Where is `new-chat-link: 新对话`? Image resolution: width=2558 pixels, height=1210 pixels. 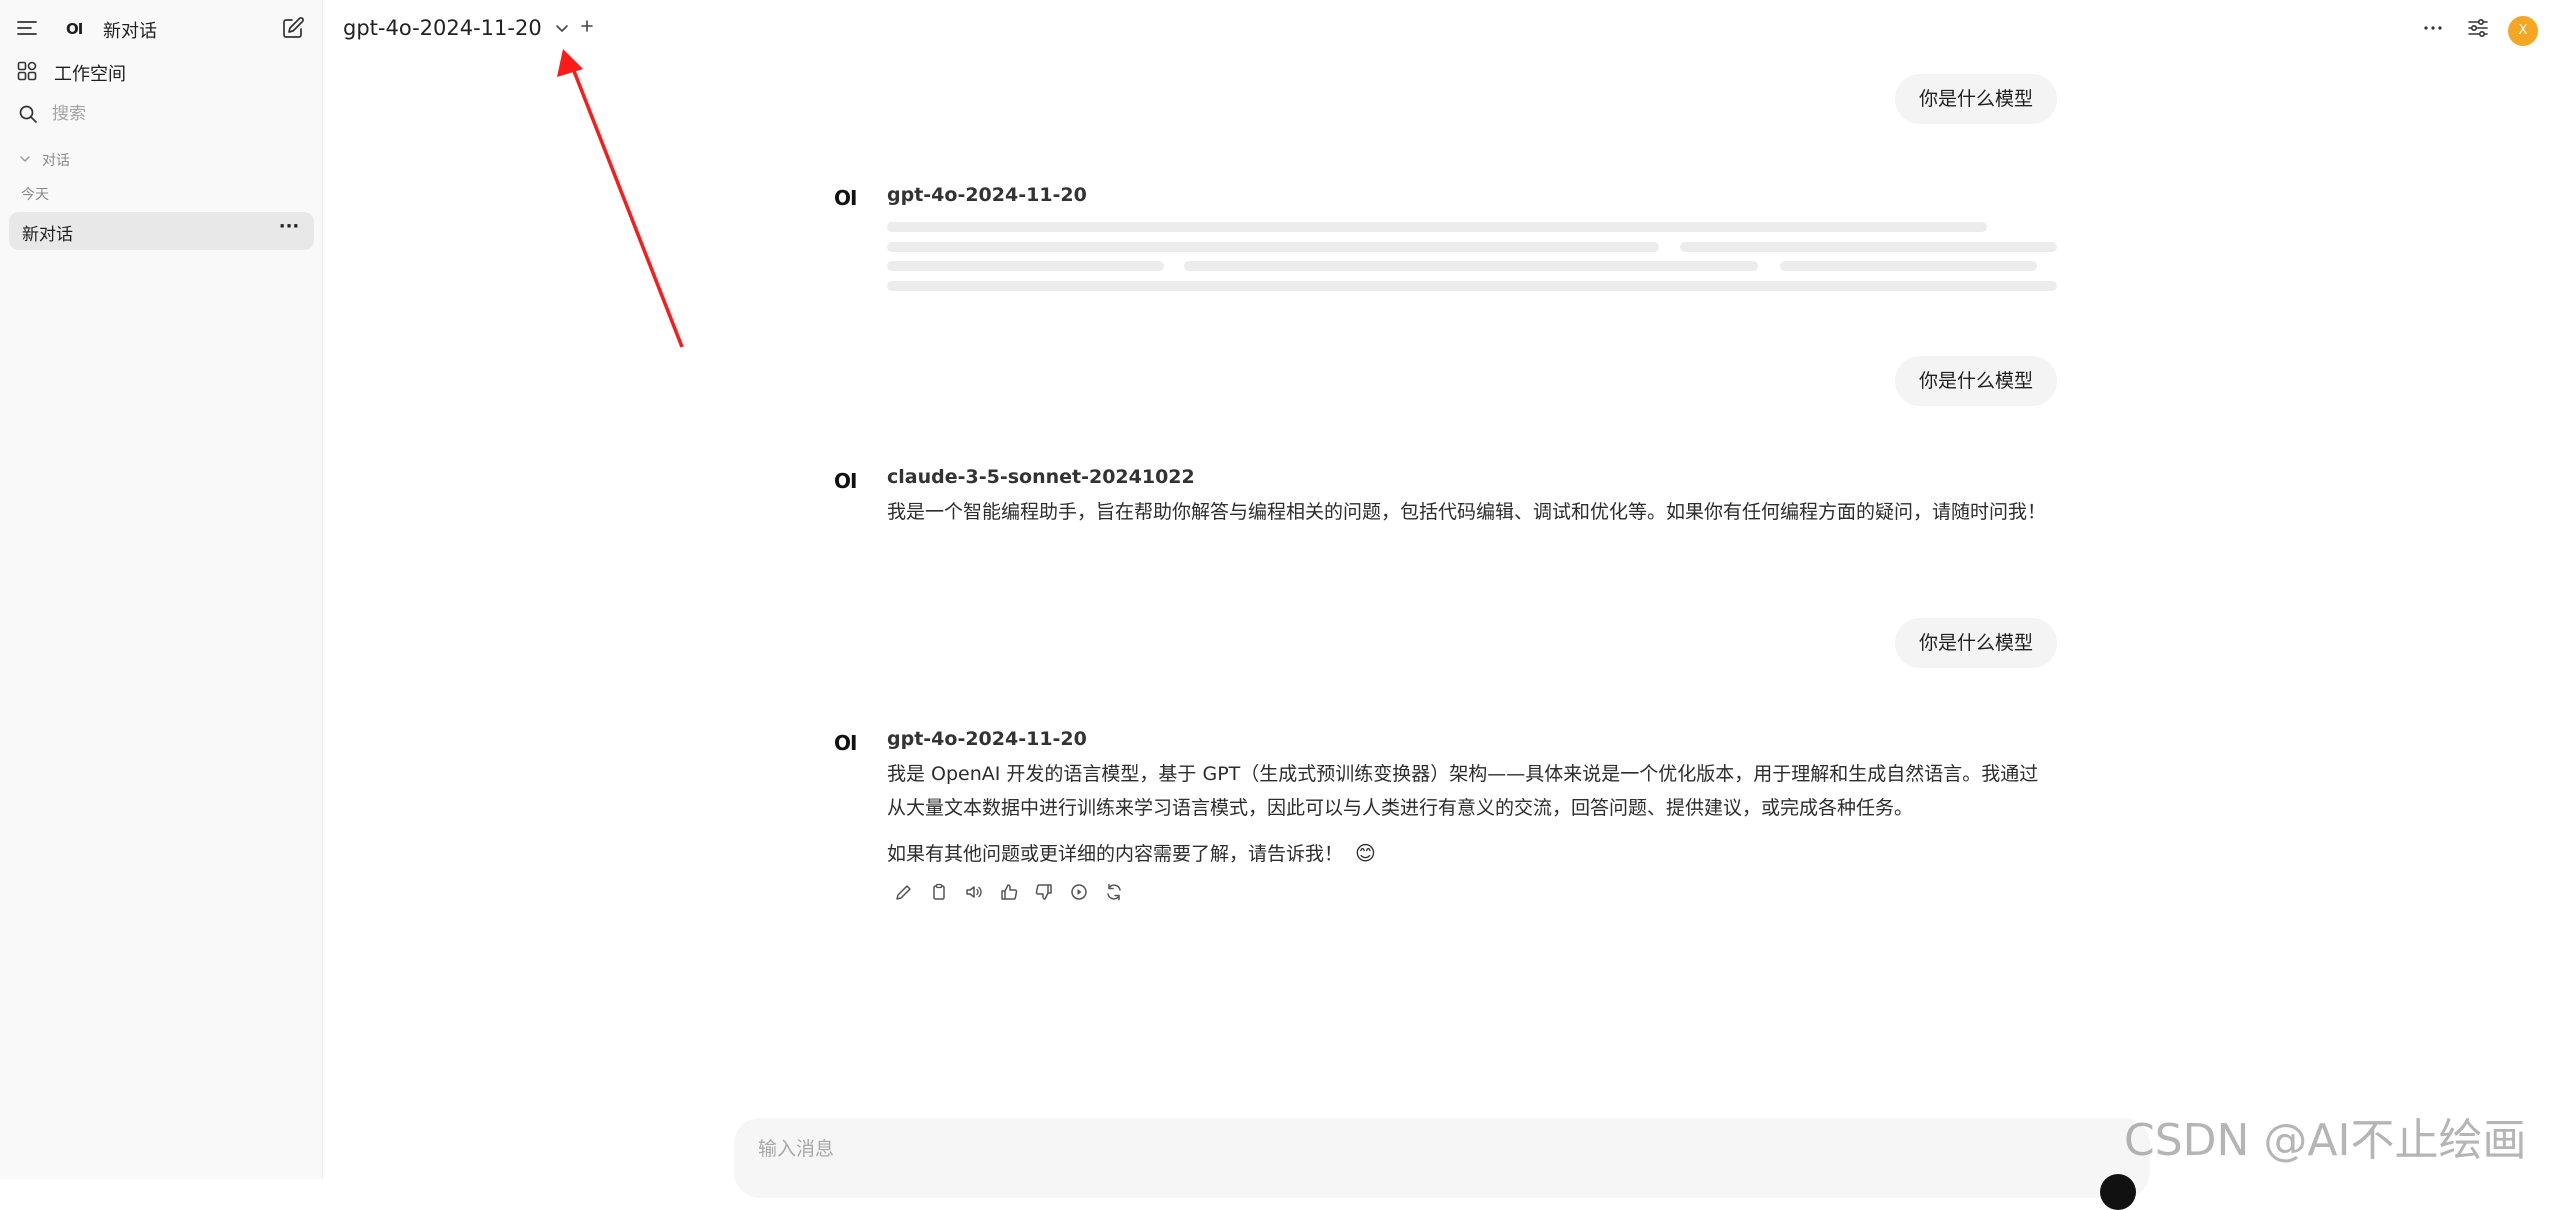 new-chat-link: 新对话 is located at coordinates (130, 30).